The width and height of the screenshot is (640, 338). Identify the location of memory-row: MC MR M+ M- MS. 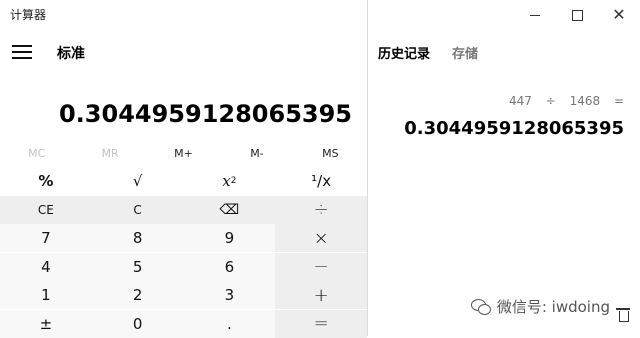
(183, 154).